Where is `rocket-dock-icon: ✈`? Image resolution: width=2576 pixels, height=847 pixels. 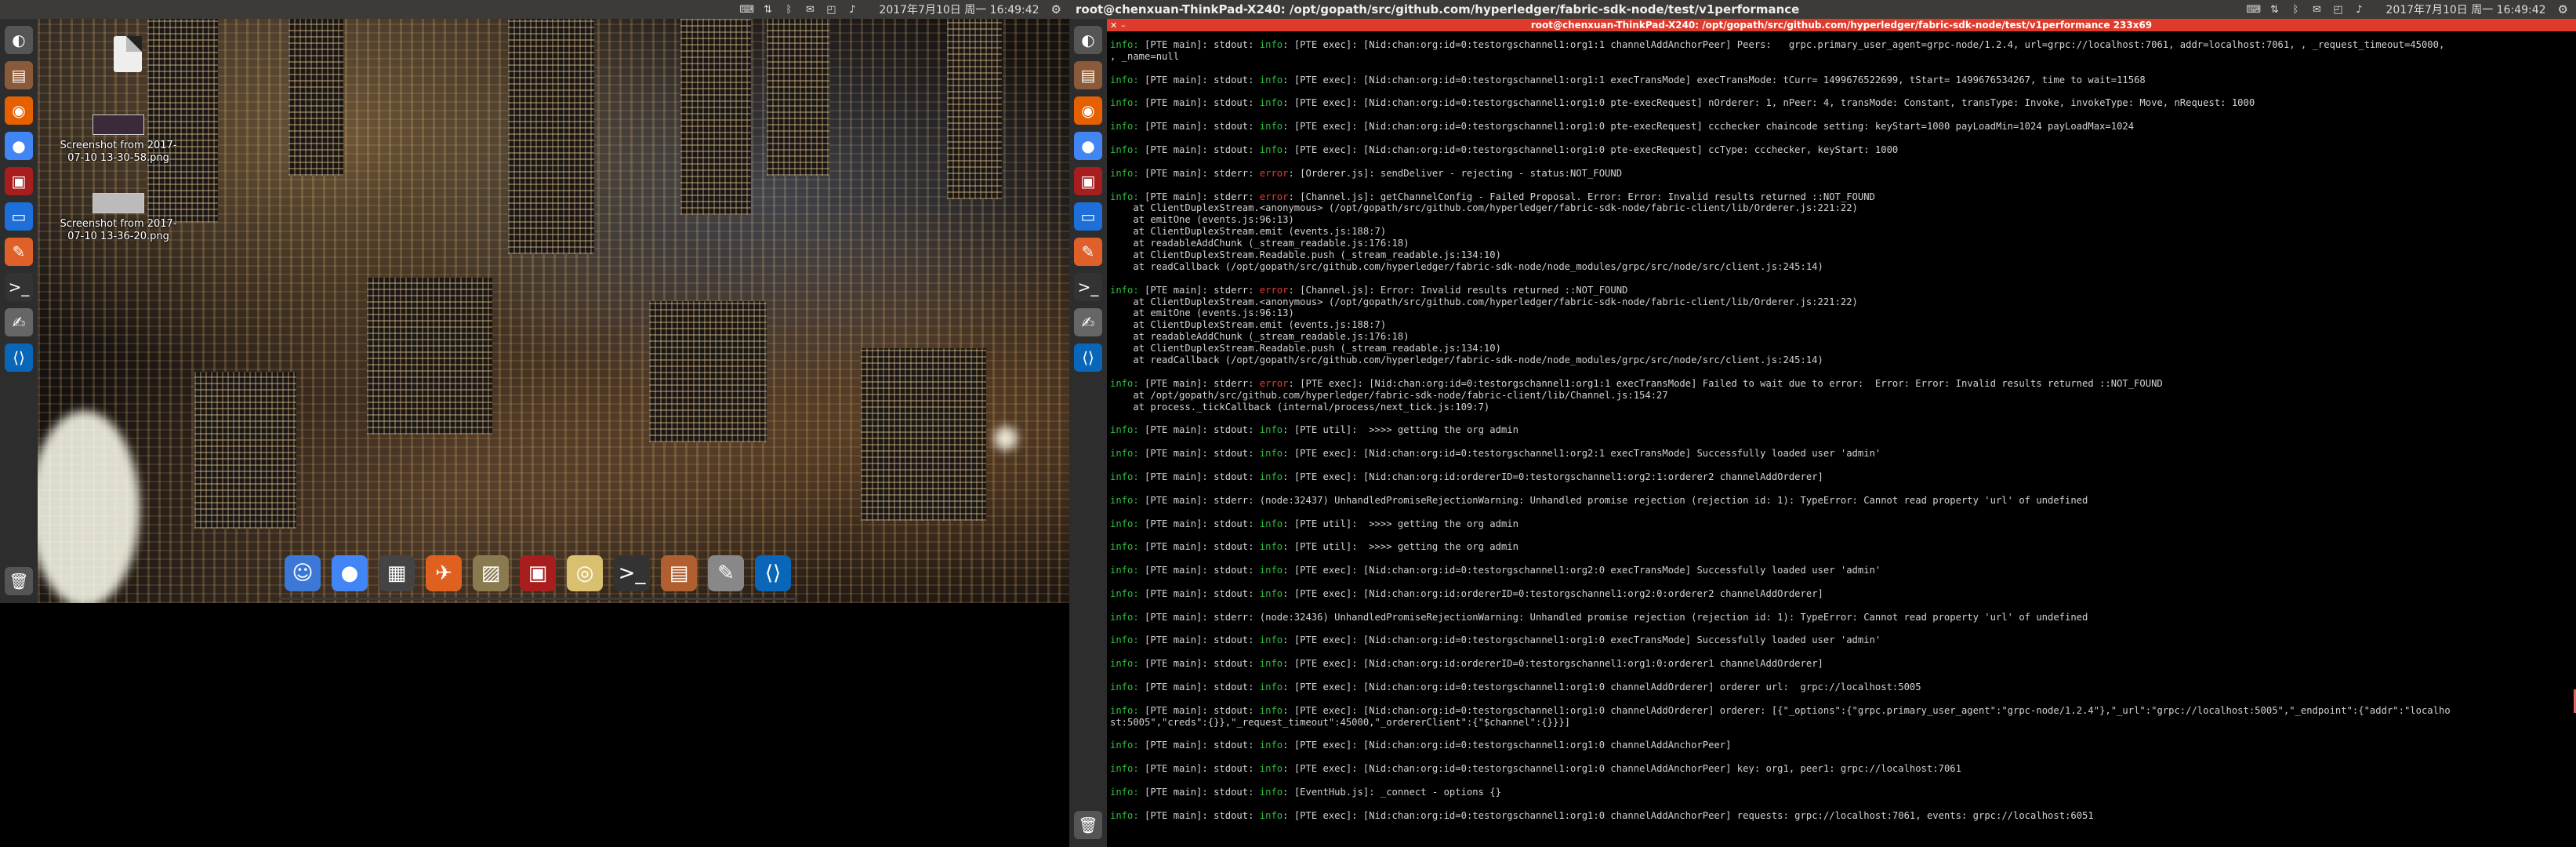 rocket-dock-icon: ✈ is located at coordinates (444, 573).